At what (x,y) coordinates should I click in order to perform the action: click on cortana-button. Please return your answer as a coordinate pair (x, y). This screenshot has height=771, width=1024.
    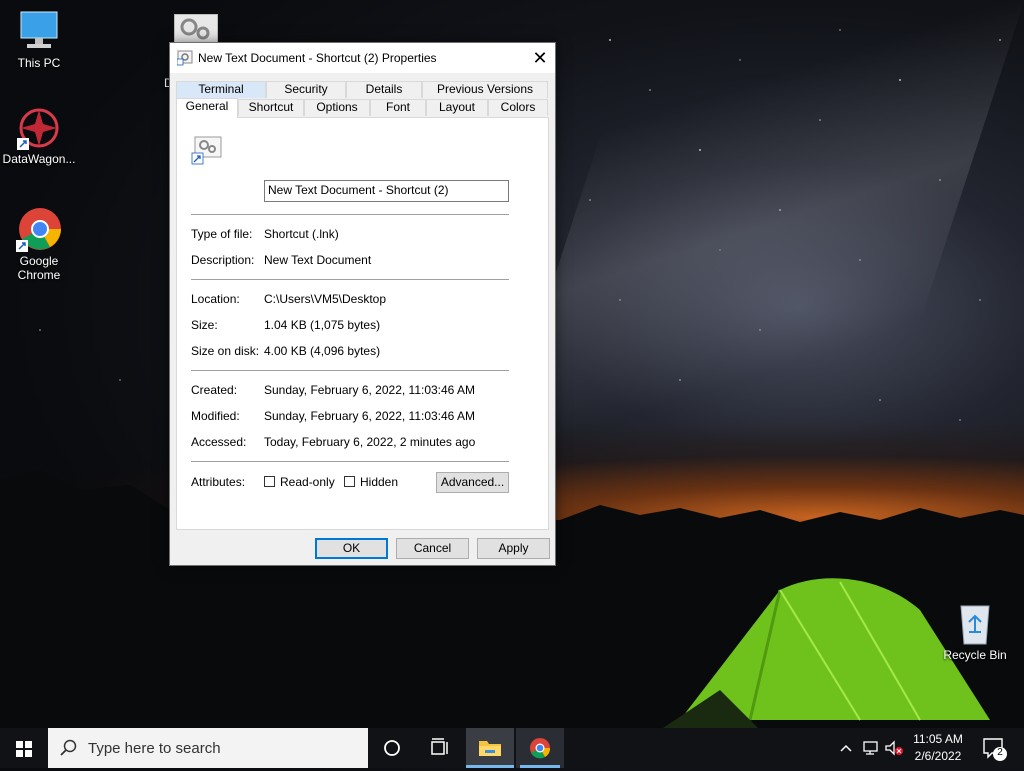
    Looking at the image, I should click on (392, 748).